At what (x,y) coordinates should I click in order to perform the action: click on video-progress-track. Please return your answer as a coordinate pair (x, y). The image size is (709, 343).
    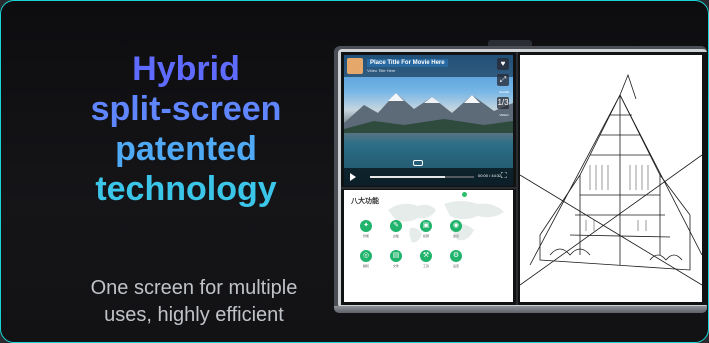
    Looking at the image, I should click on (422, 177).